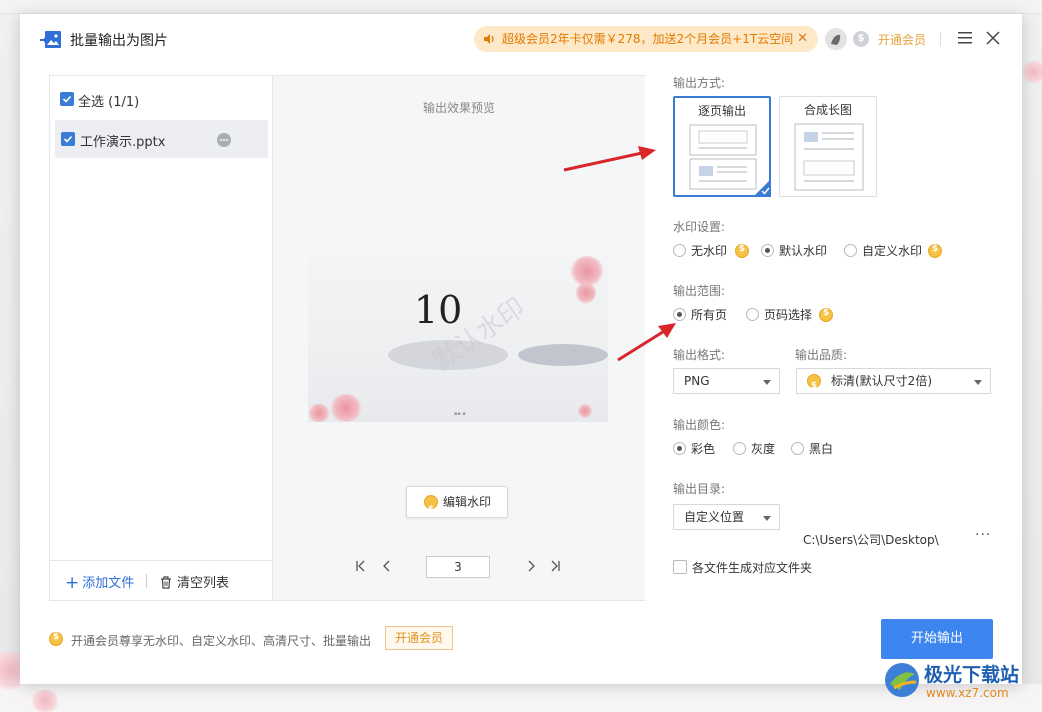 The width and height of the screenshot is (1042, 712). I want to click on edit-watermark-button: 编辑水印, so click(457, 505).